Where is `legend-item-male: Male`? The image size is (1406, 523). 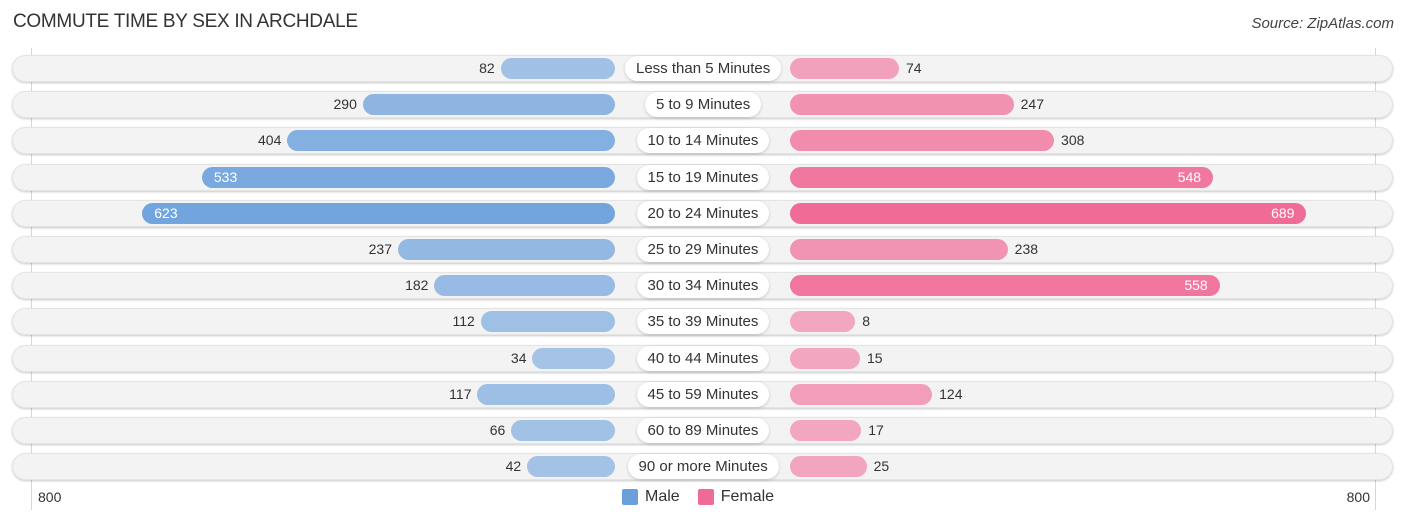
legend-item-male: Male is located at coordinates (651, 497).